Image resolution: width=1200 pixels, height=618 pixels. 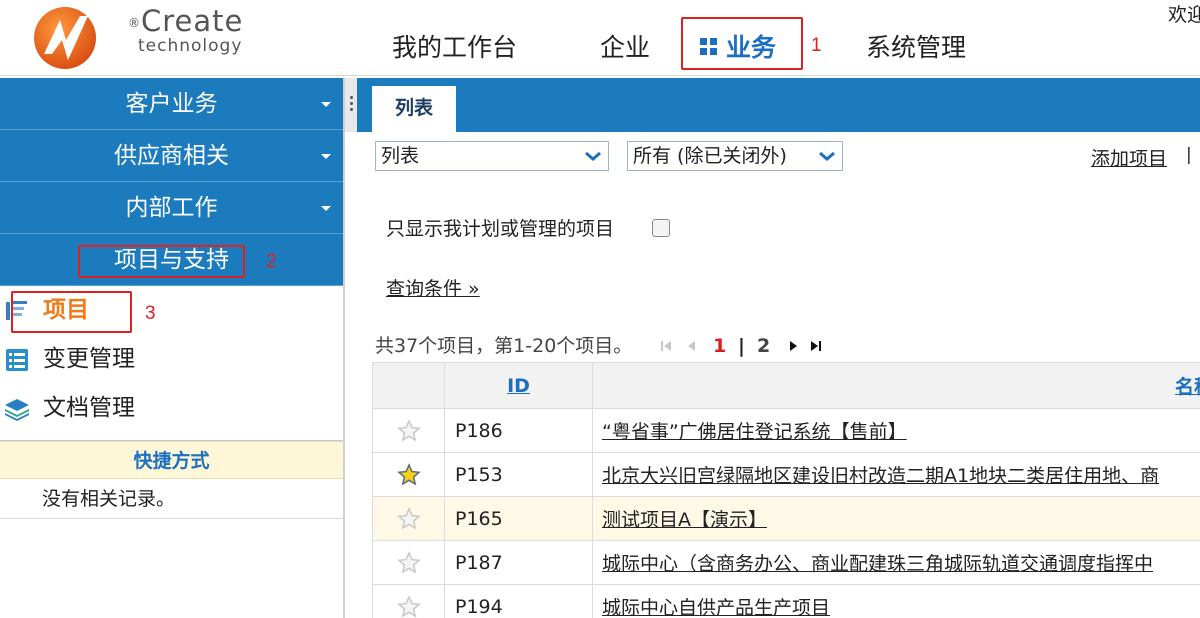 What do you see at coordinates (171, 359) in the screenshot?
I see `sidebar-item-change-management: 变更管理` at bounding box center [171, 359].